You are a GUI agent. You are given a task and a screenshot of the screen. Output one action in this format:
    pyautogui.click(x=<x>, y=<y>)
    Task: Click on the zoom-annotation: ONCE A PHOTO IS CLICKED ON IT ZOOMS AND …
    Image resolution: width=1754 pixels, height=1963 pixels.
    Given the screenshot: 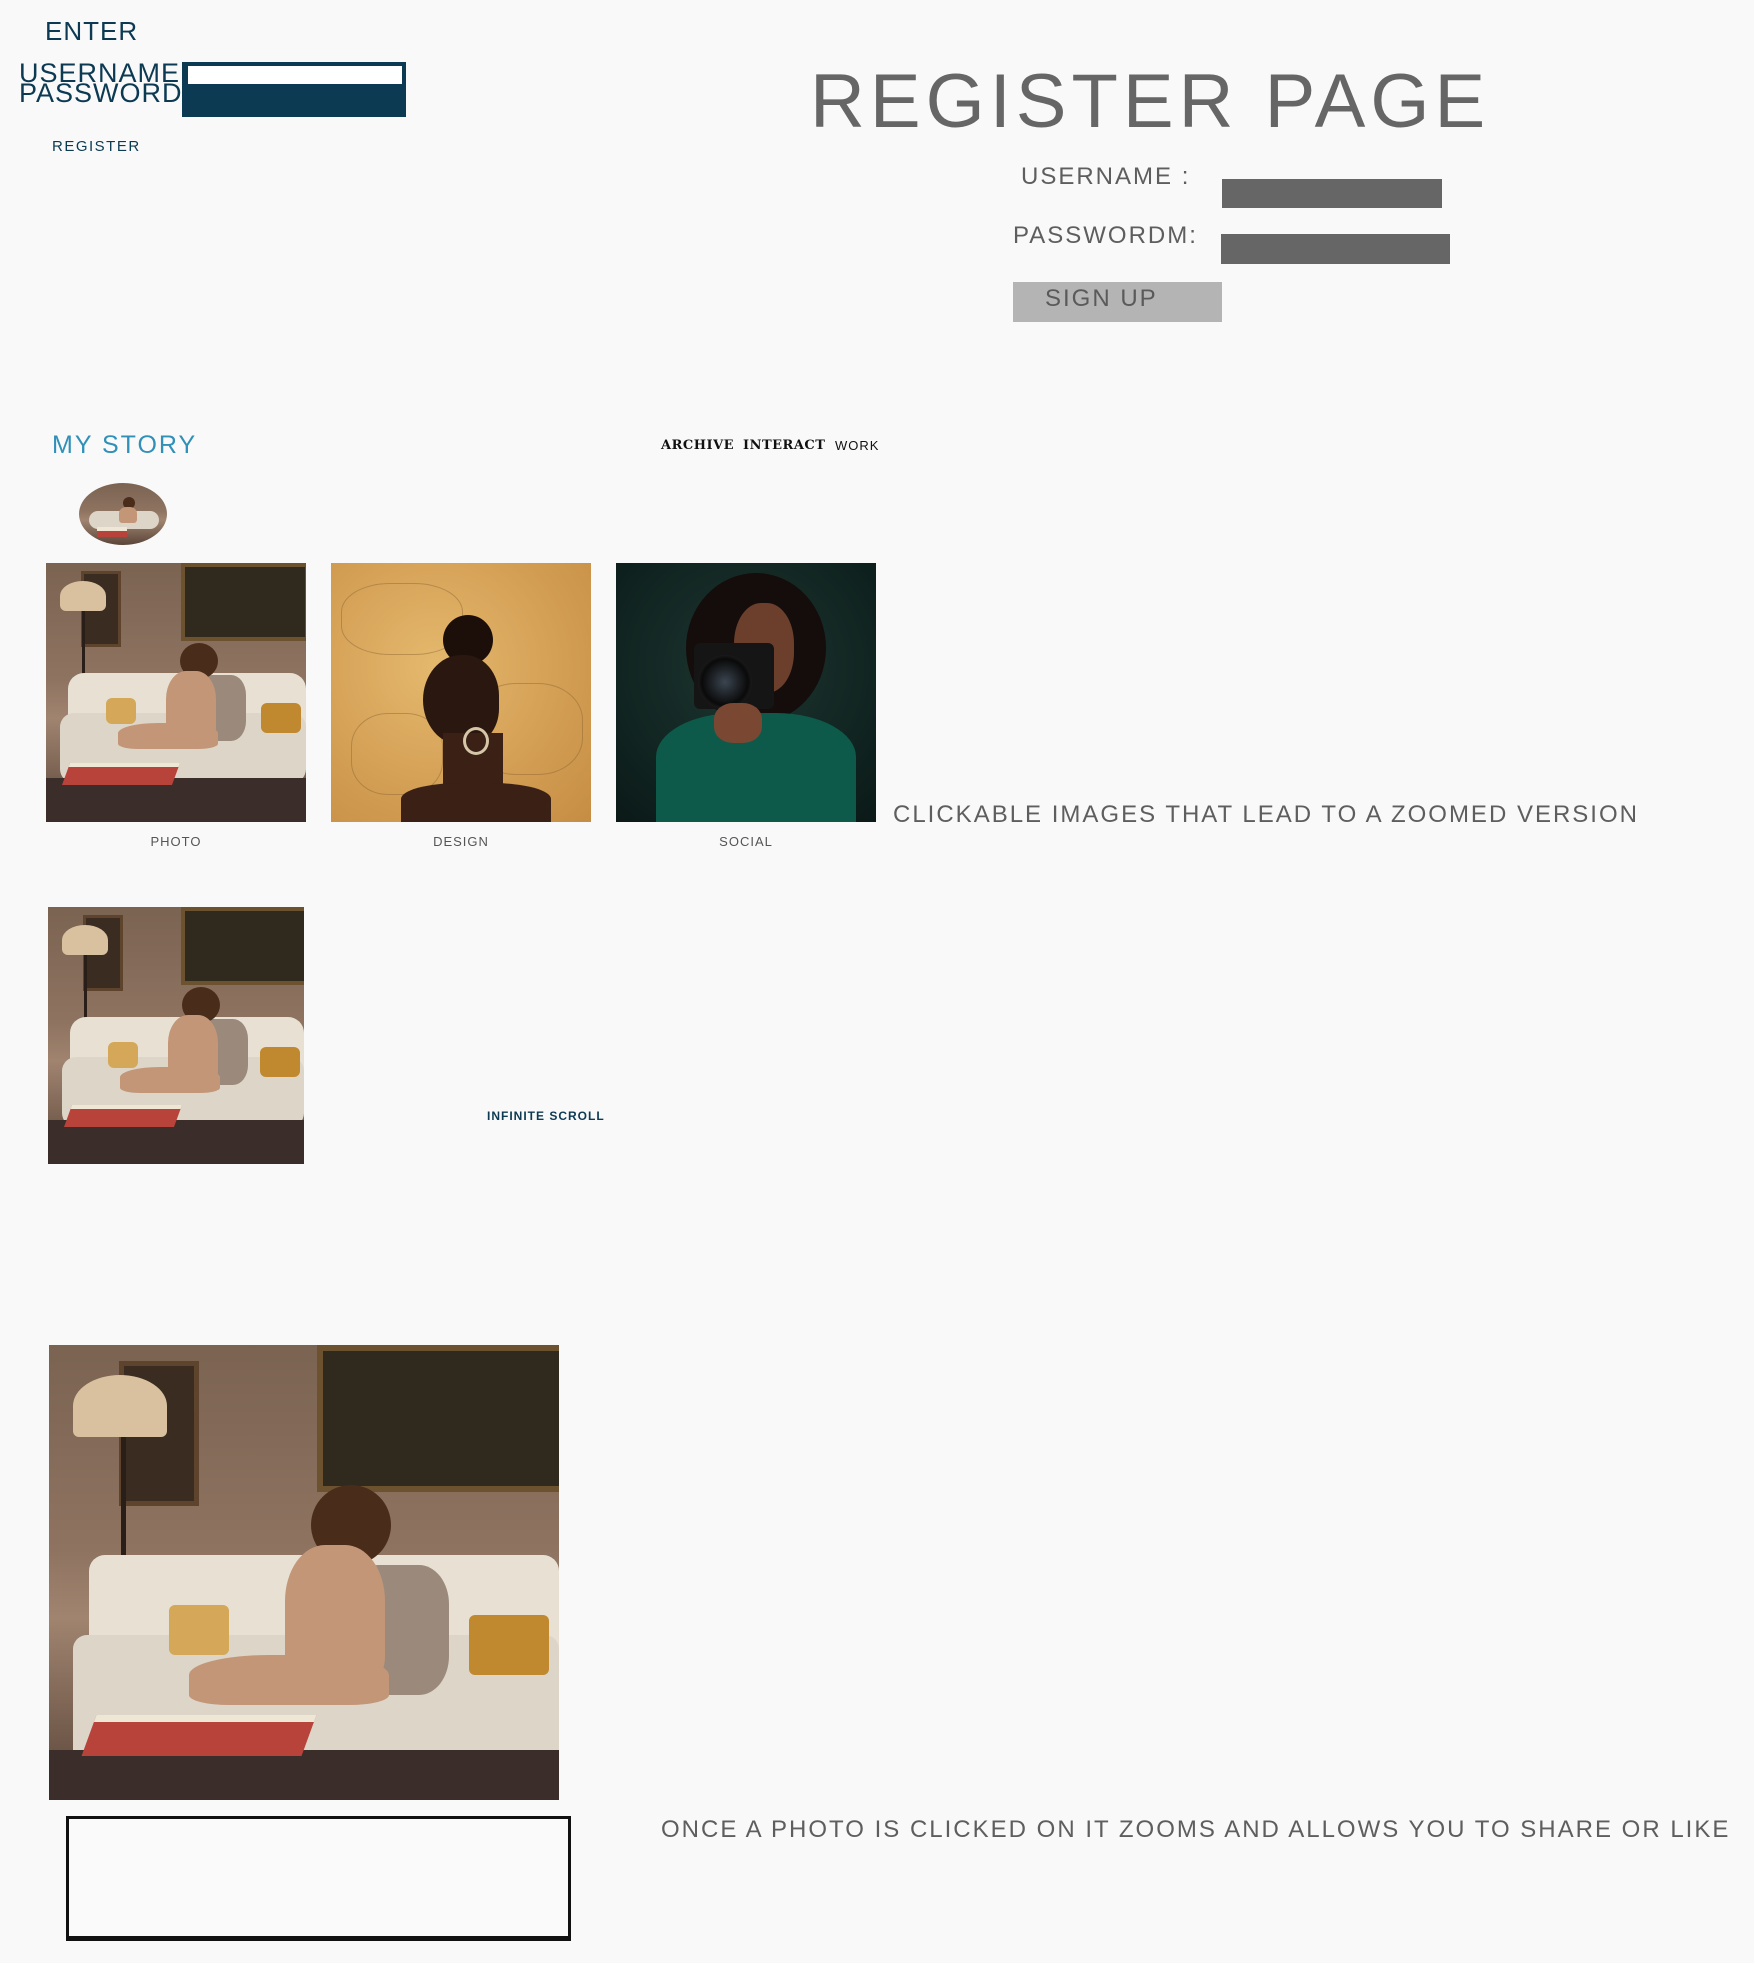 What is the action you would take?
    pyautogui.click(x=1196, y=1829)
    